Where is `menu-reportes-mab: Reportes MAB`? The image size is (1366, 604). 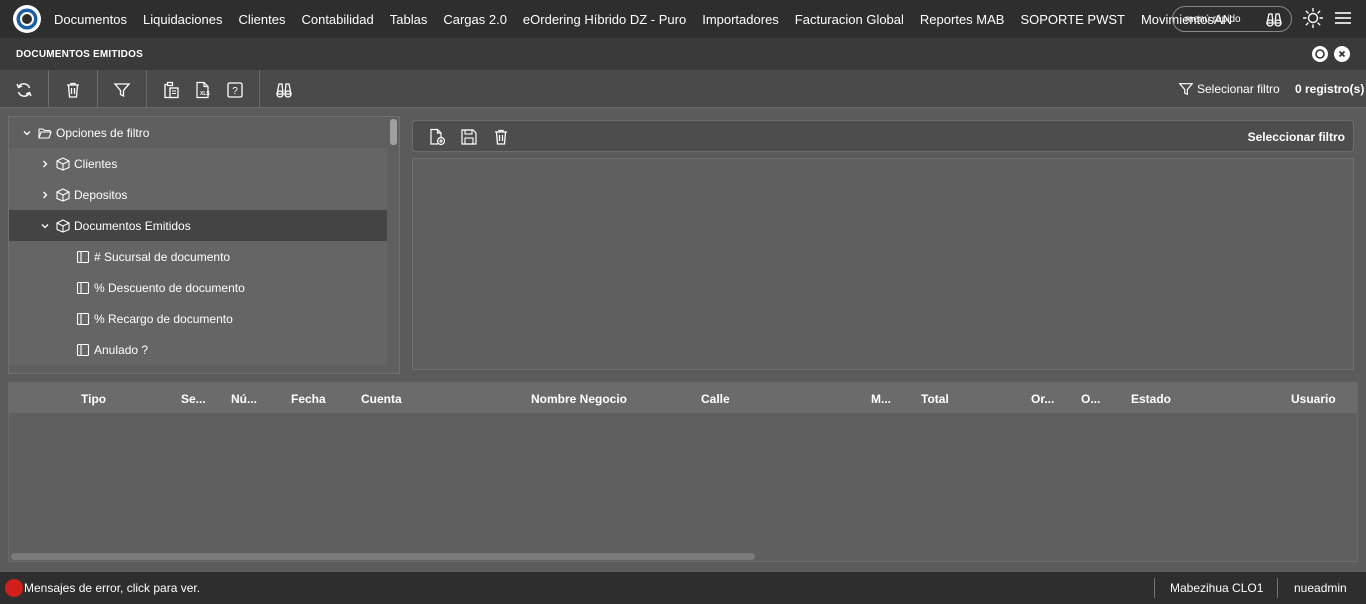
menu-reportes-mab: Reportes MAB is located at coordinates (962, 19).